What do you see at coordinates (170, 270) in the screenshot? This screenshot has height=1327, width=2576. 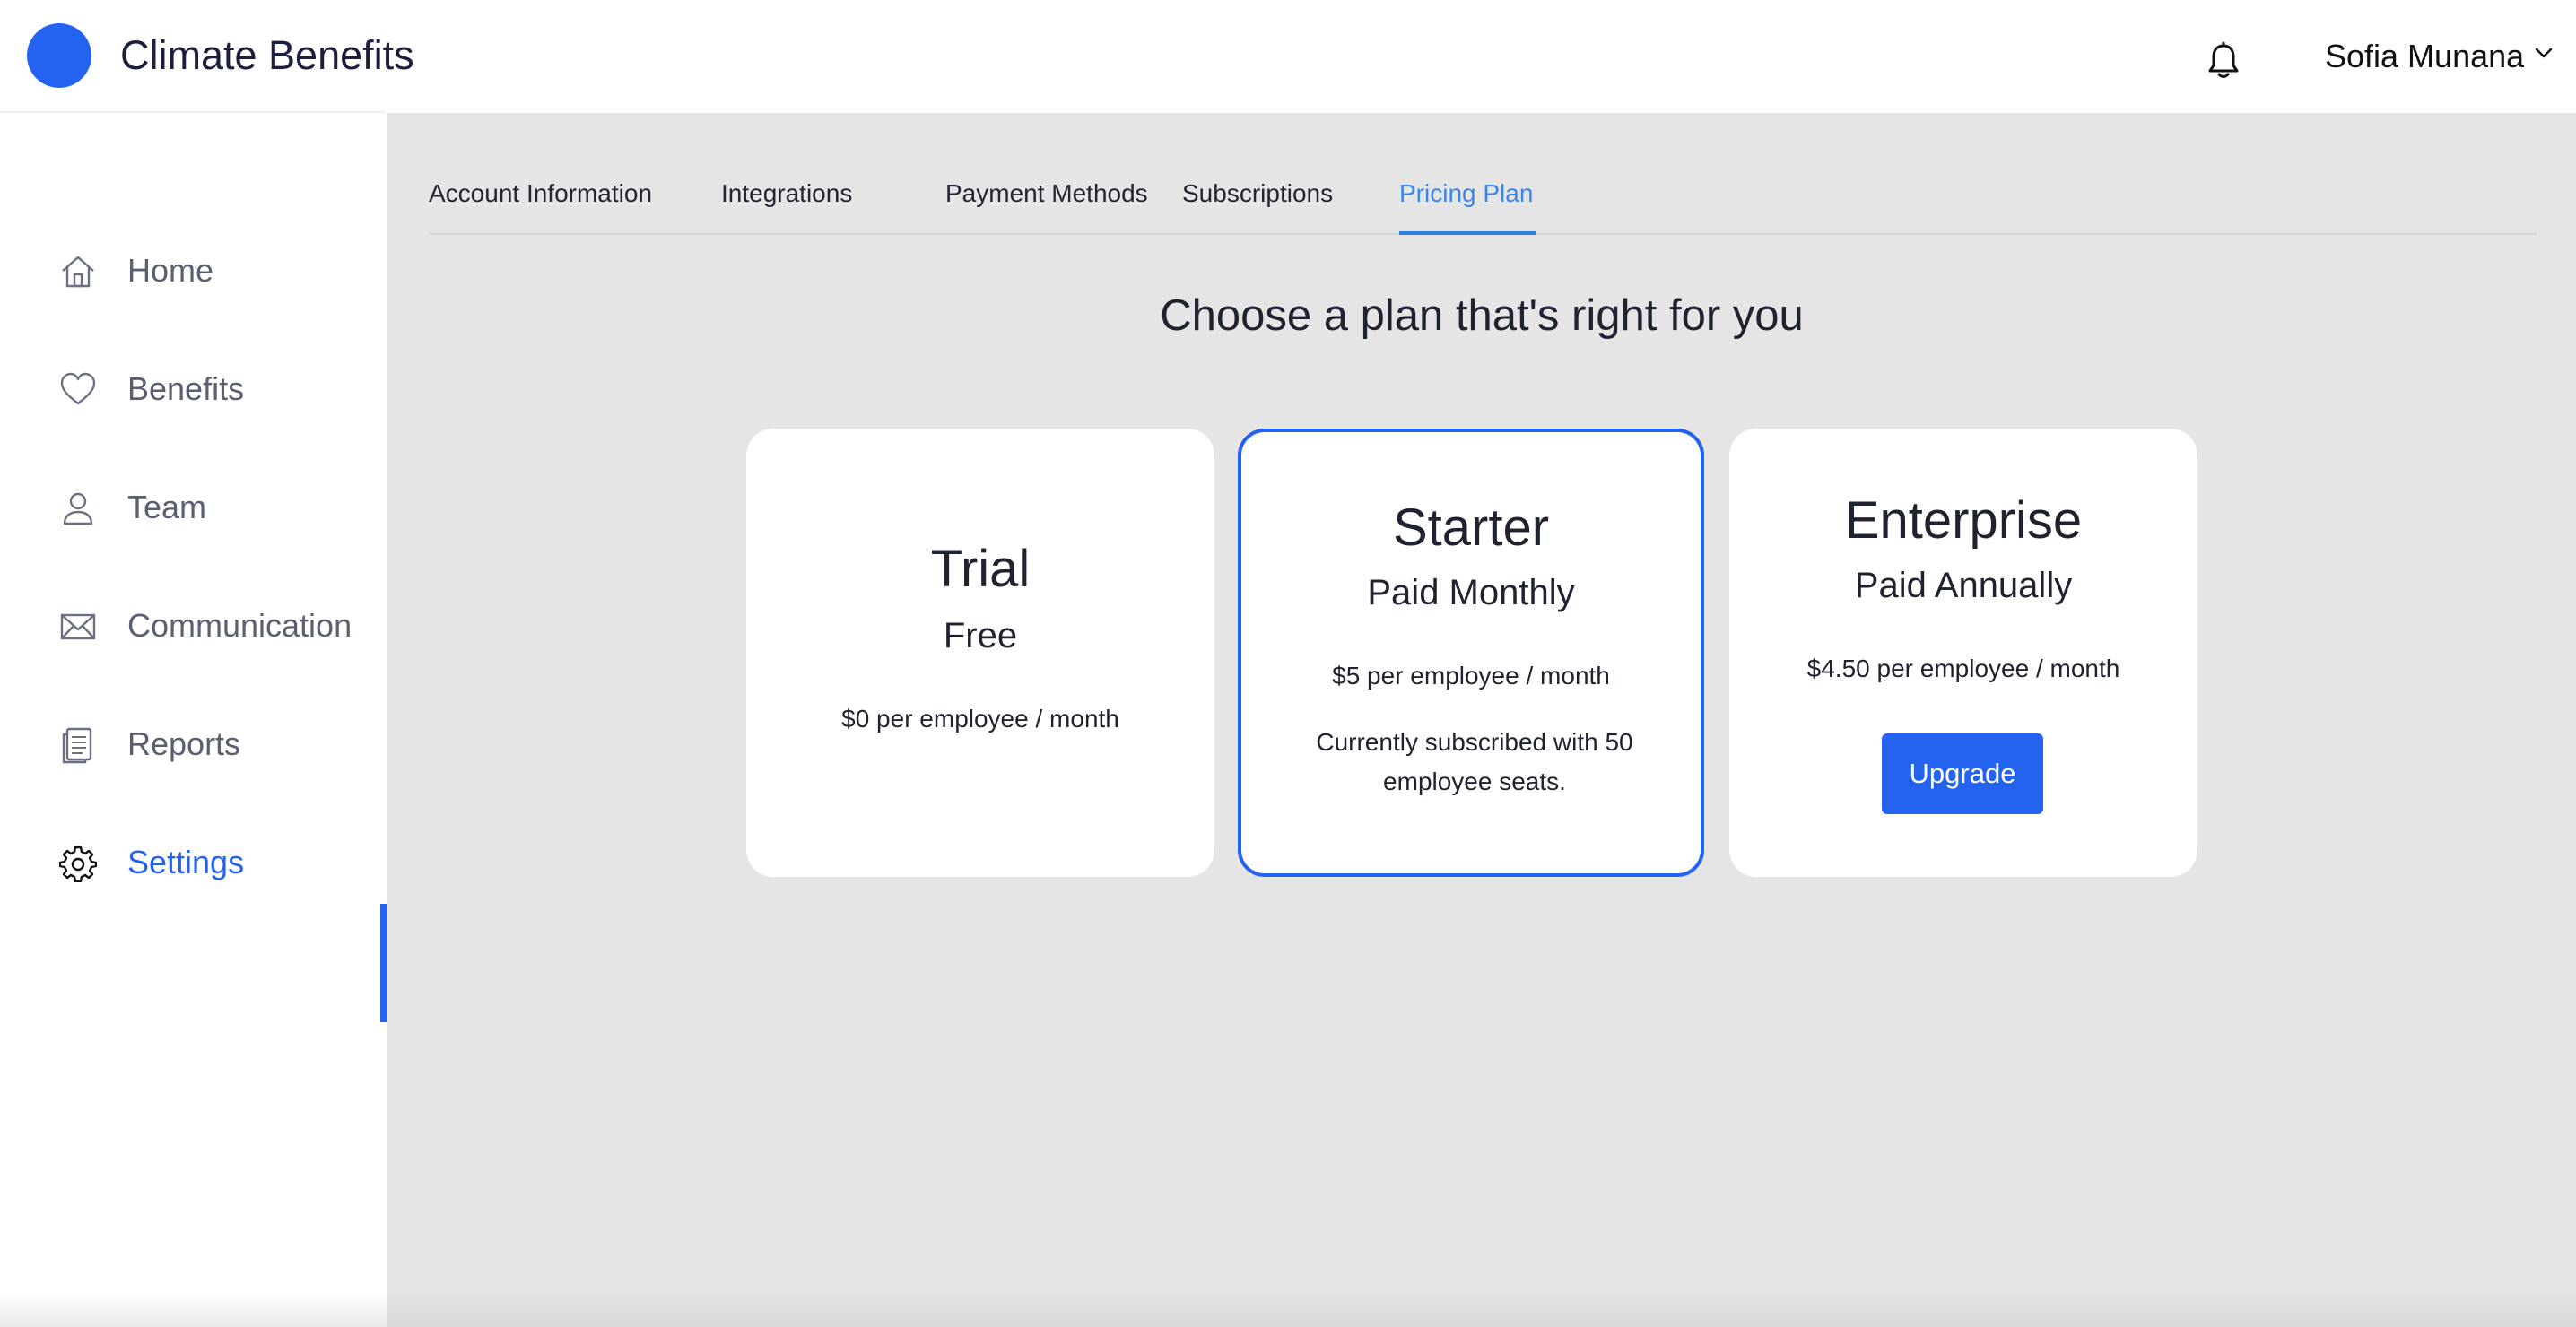 I see `sidebar-item-label: Home` at bounding box center [170, 270].